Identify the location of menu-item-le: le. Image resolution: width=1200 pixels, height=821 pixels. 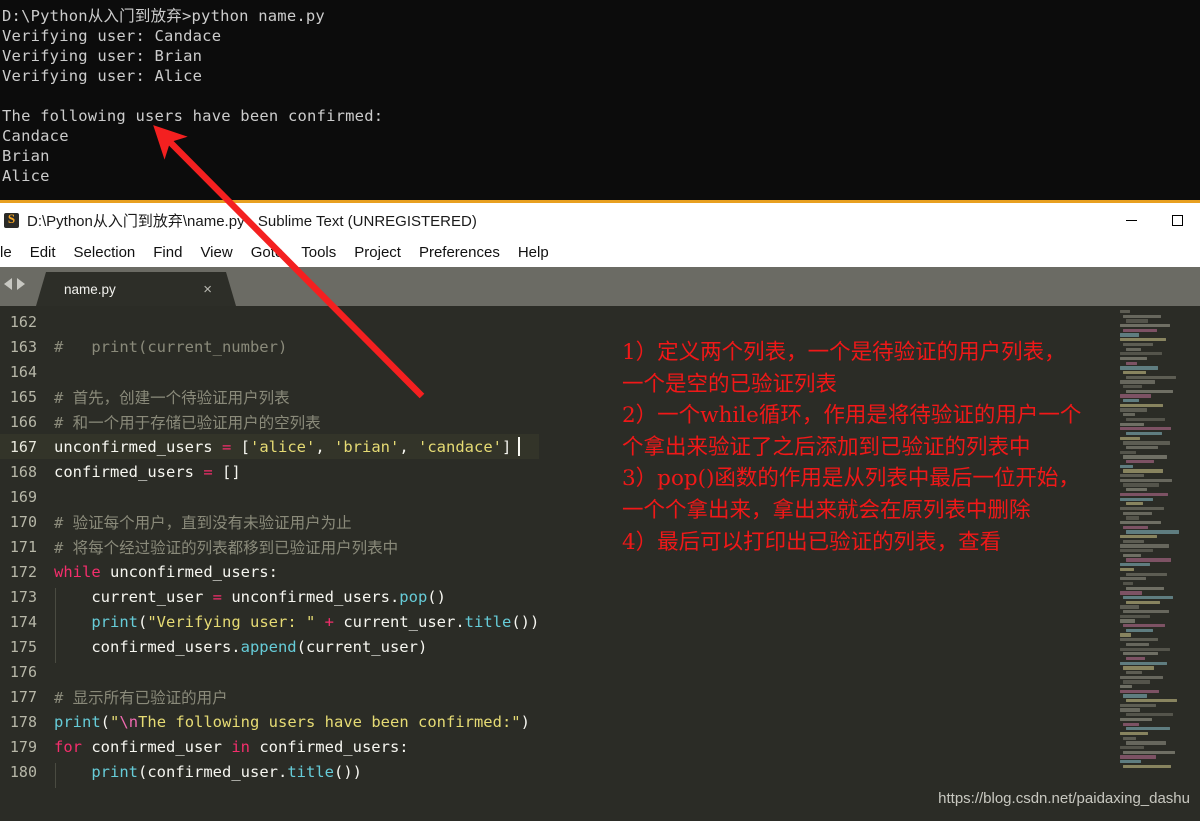
(10, 252).